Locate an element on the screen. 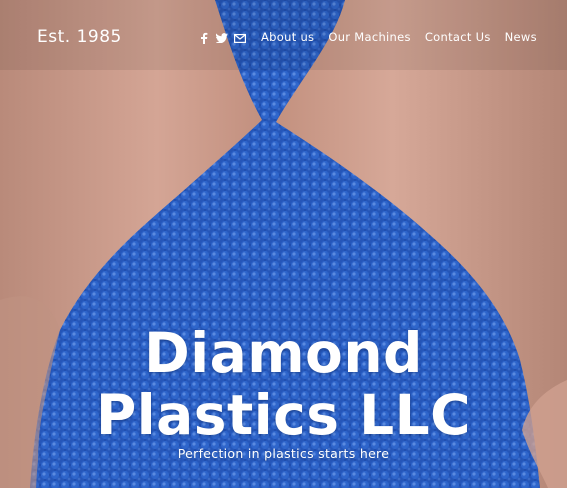 This screenshot has height=488, width=567. main-nav: About us Our Machines Contact Us News is located at coordinates (399, 37).